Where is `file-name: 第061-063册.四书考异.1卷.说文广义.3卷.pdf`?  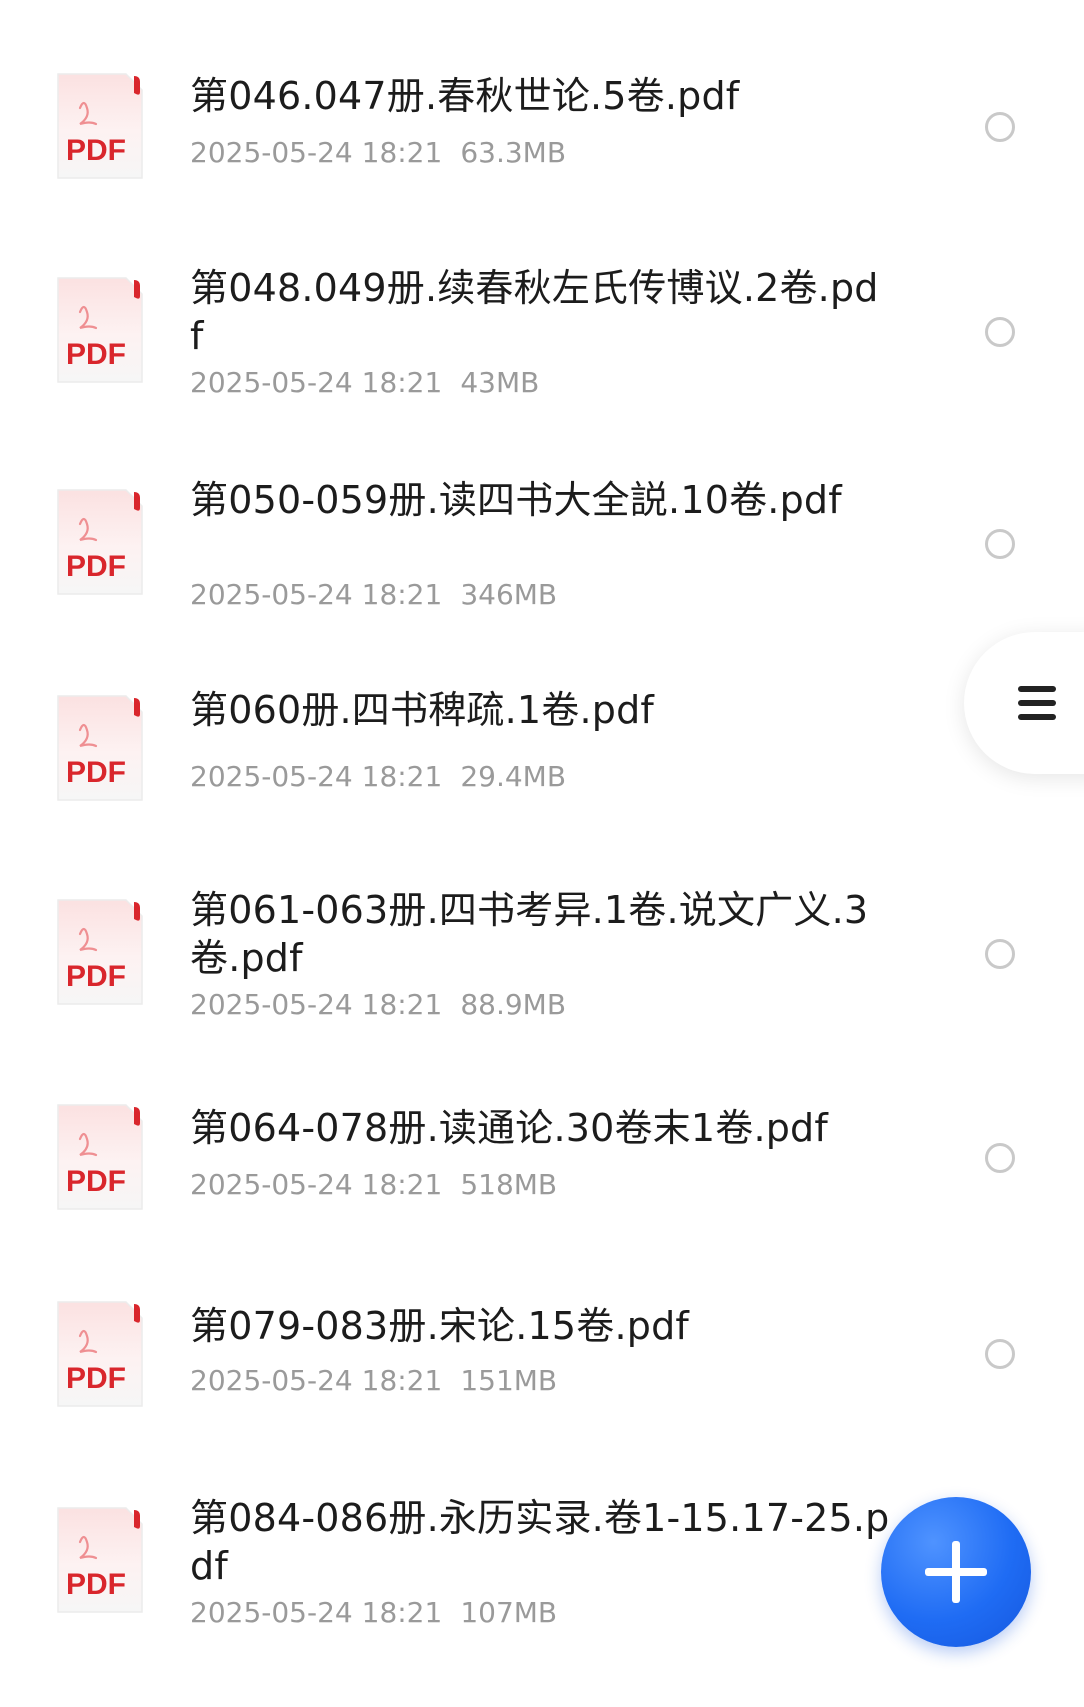
file-name: 第061-063册.四书考异.1卷.说文广义.3卷.pdf is located at coordinates (529, 934).